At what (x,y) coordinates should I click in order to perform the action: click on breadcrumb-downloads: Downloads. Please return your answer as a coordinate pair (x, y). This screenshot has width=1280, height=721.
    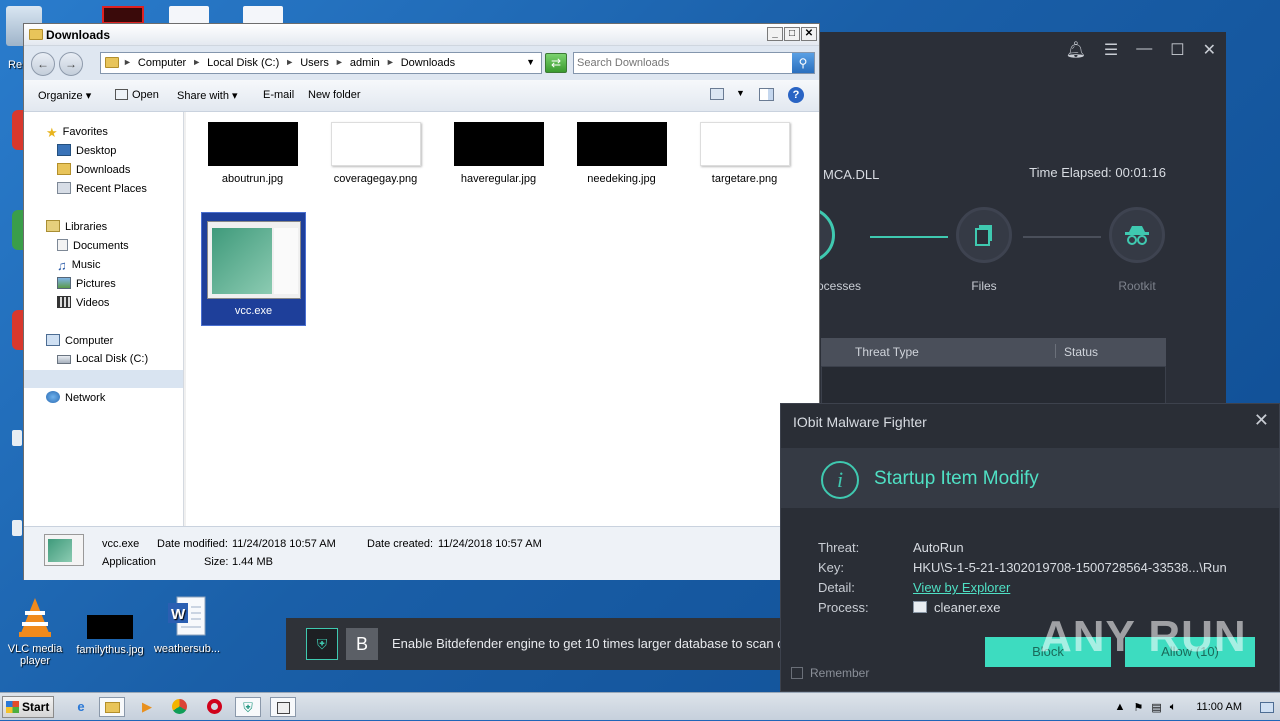
    Looking at the image, I should click on (428, 63).